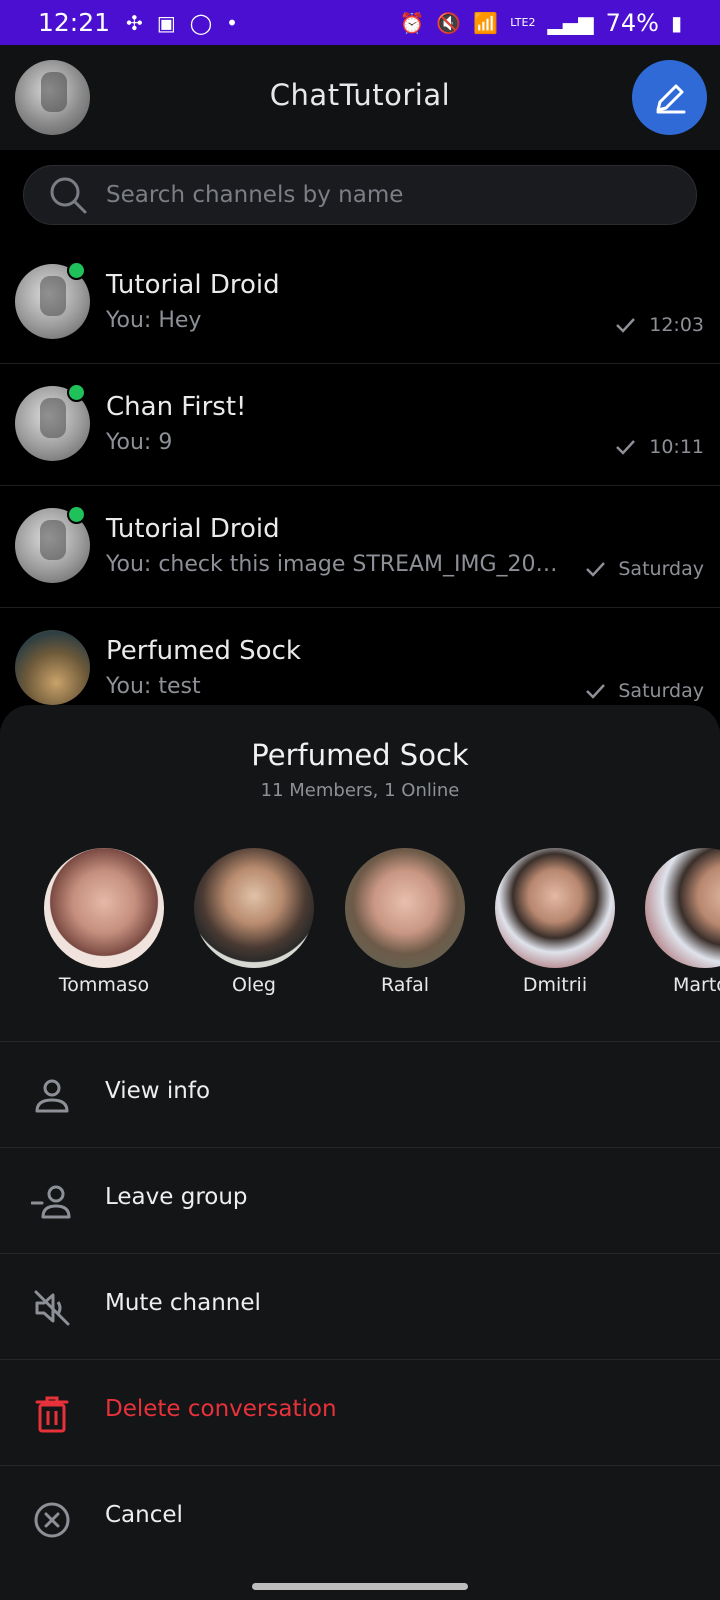  I want to click on status-time: 12:21, so click(74, 22).